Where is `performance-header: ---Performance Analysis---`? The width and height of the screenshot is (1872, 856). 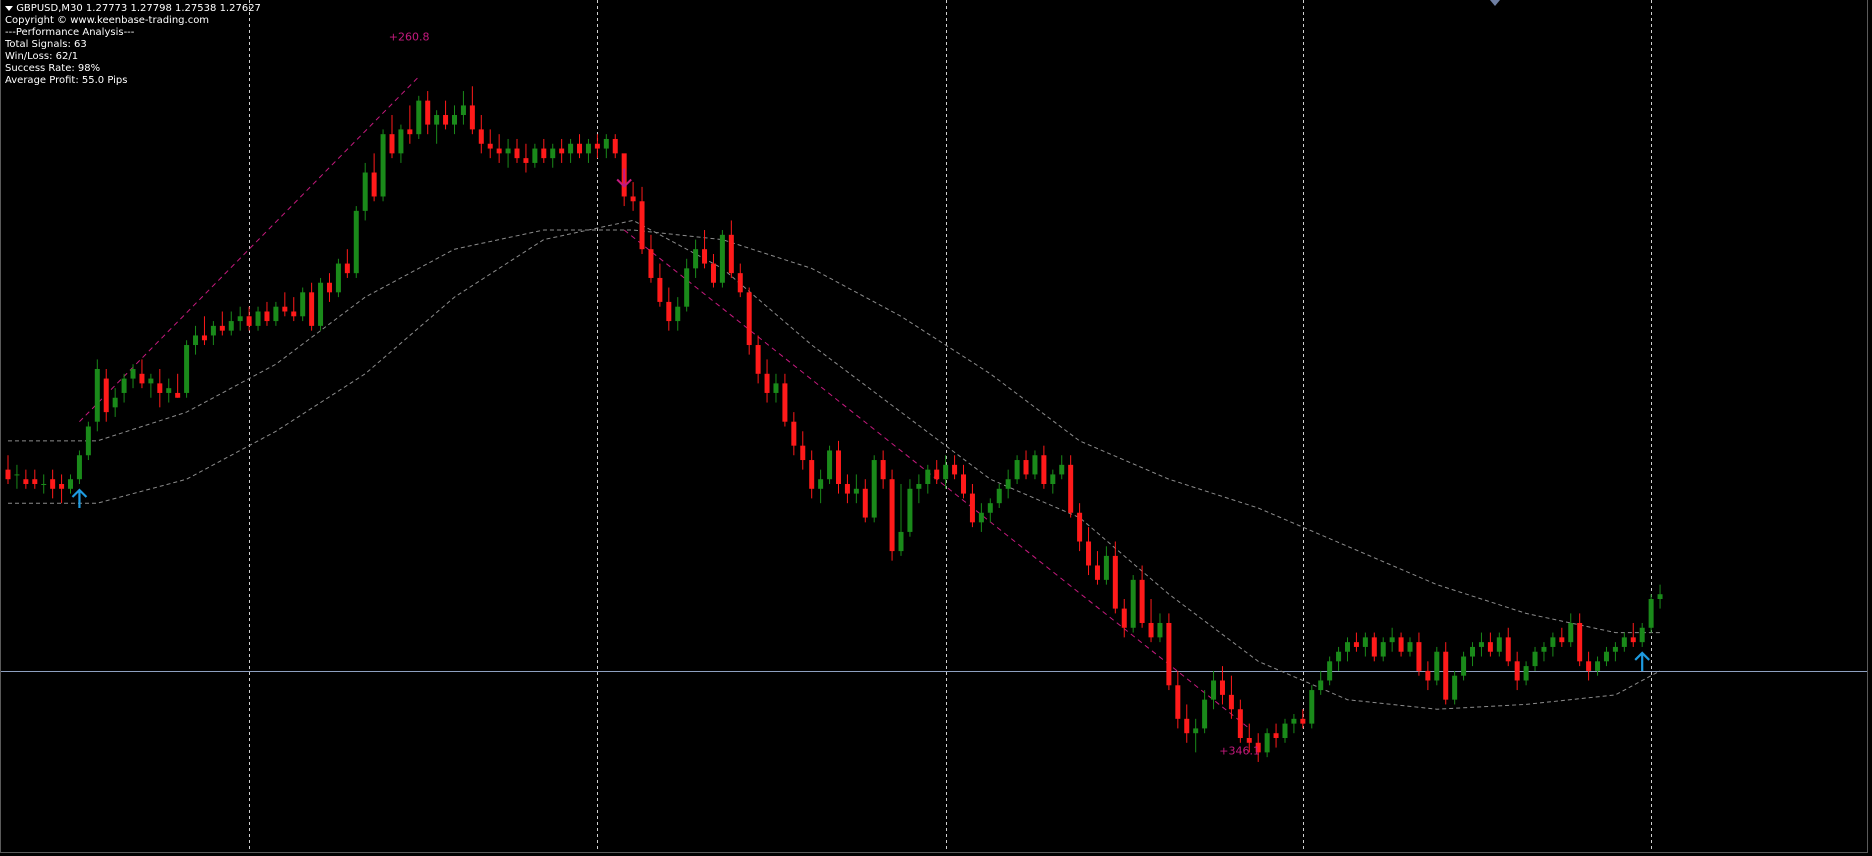
performance-header: ---Performance Analysis--- is located at coordinates (70, 32).